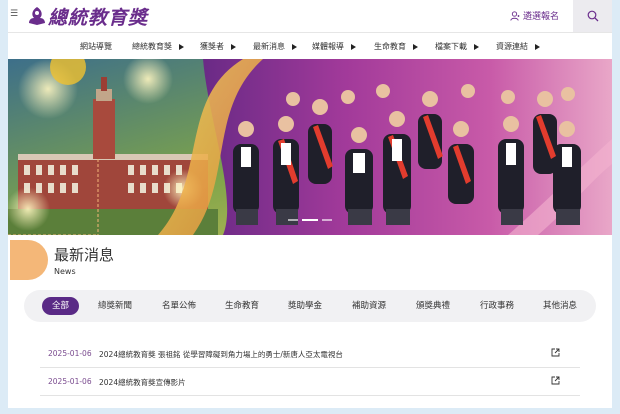 This screenshot has width=620, height=414. I want to click on news-title: 2024總統教育獎宣傳影片, so click(142, 382).